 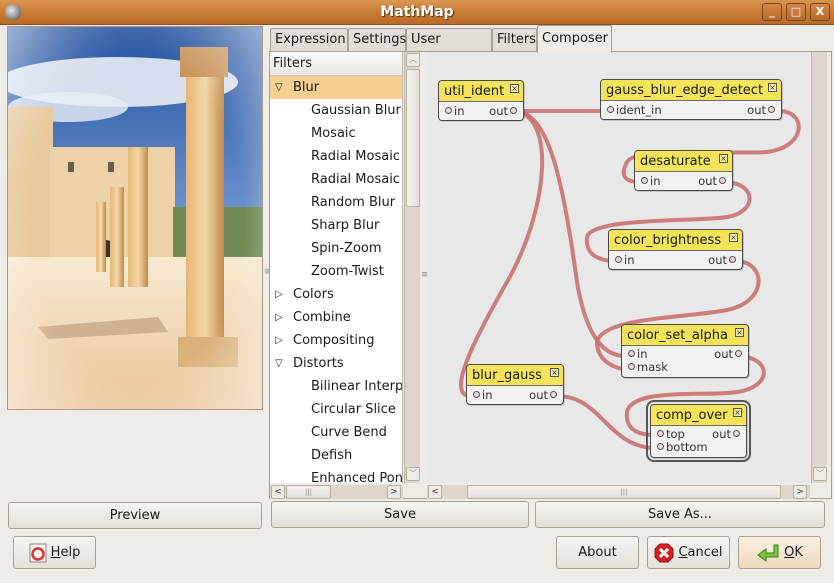 I want to click on filters-horizontal-scrollbar: < ||| >, so click(x=336, y=492).